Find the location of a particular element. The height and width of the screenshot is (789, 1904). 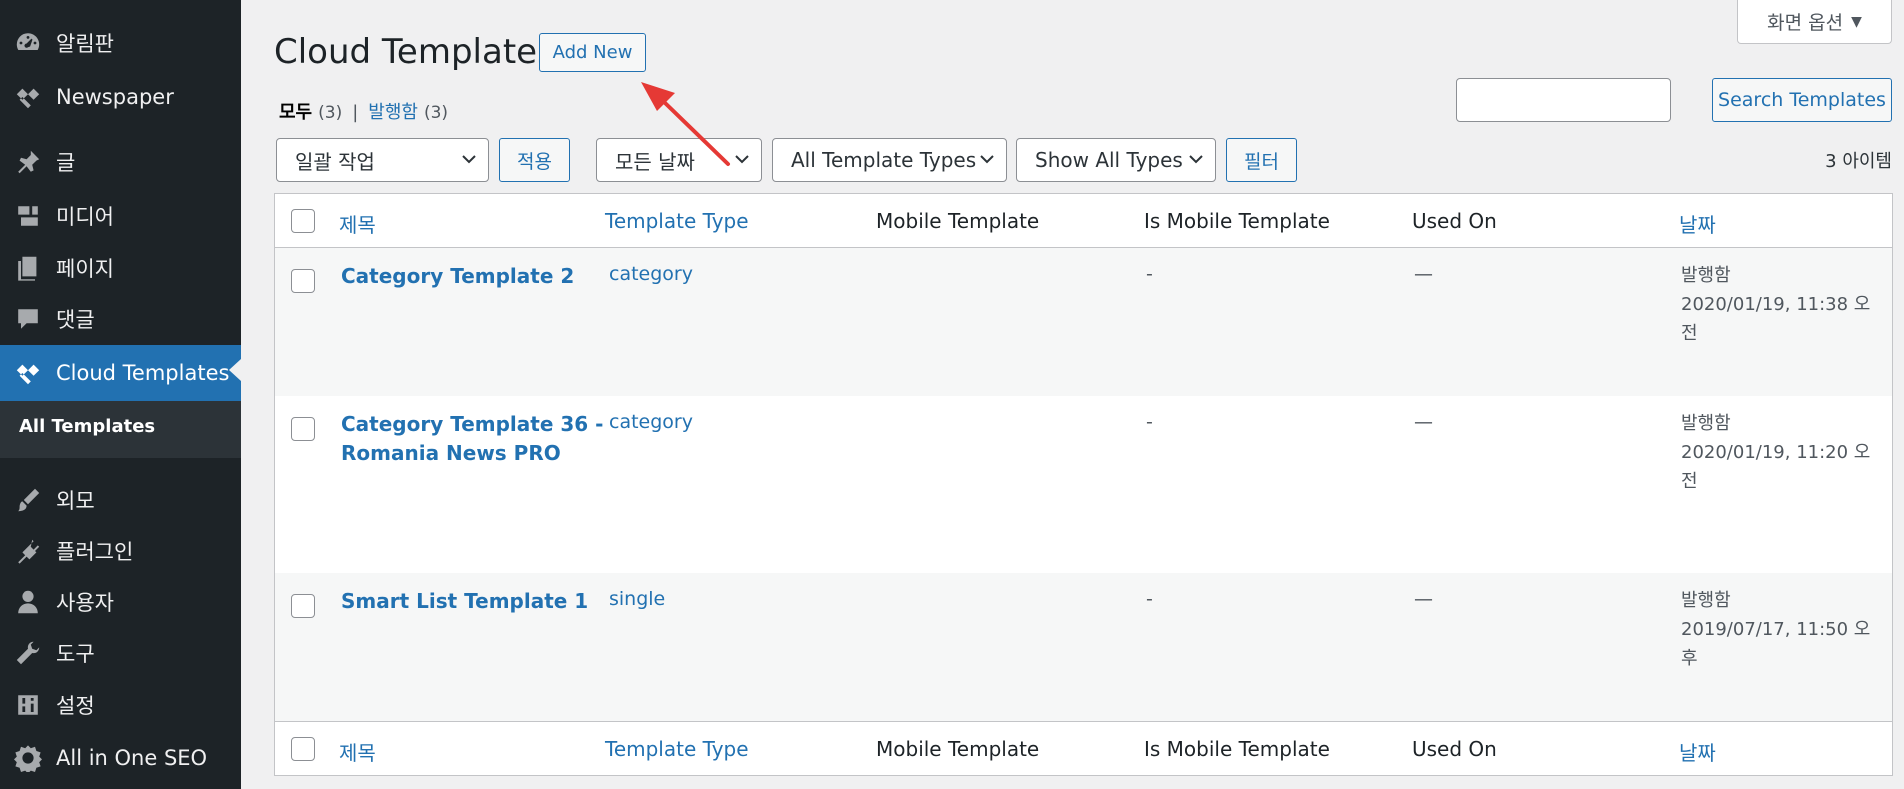

template-type-select: All Template Types is located at coordinates (889, 160).